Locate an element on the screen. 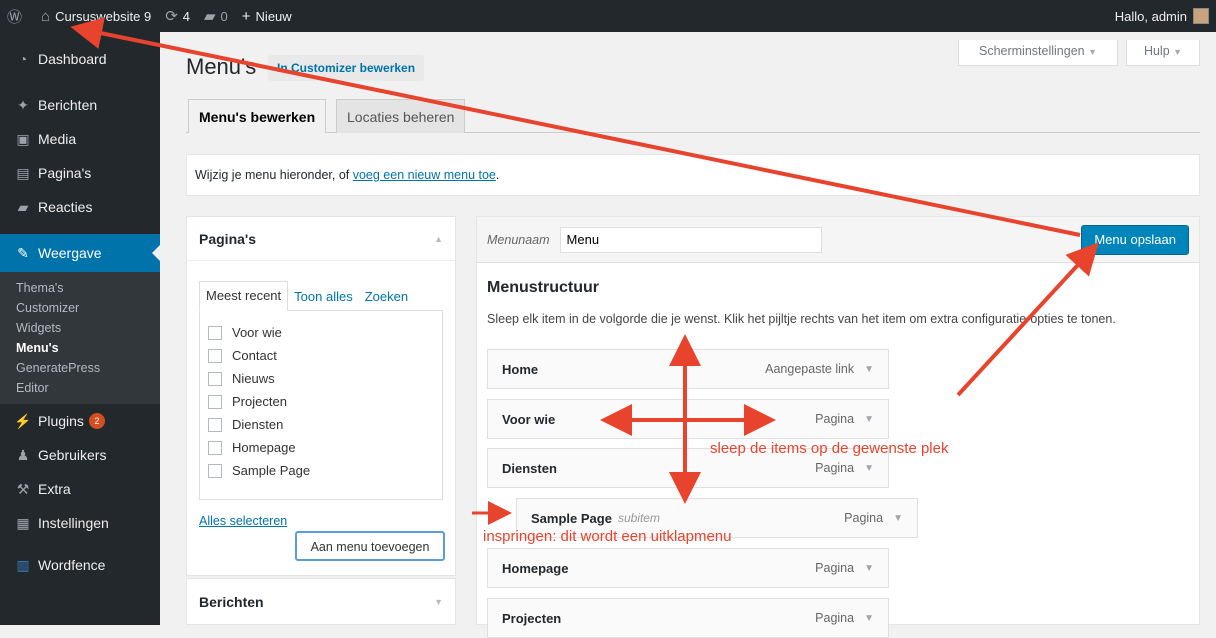 This screenshot has width=1216, height=638. page-label: Diensten is located at coordinates (258, 424).